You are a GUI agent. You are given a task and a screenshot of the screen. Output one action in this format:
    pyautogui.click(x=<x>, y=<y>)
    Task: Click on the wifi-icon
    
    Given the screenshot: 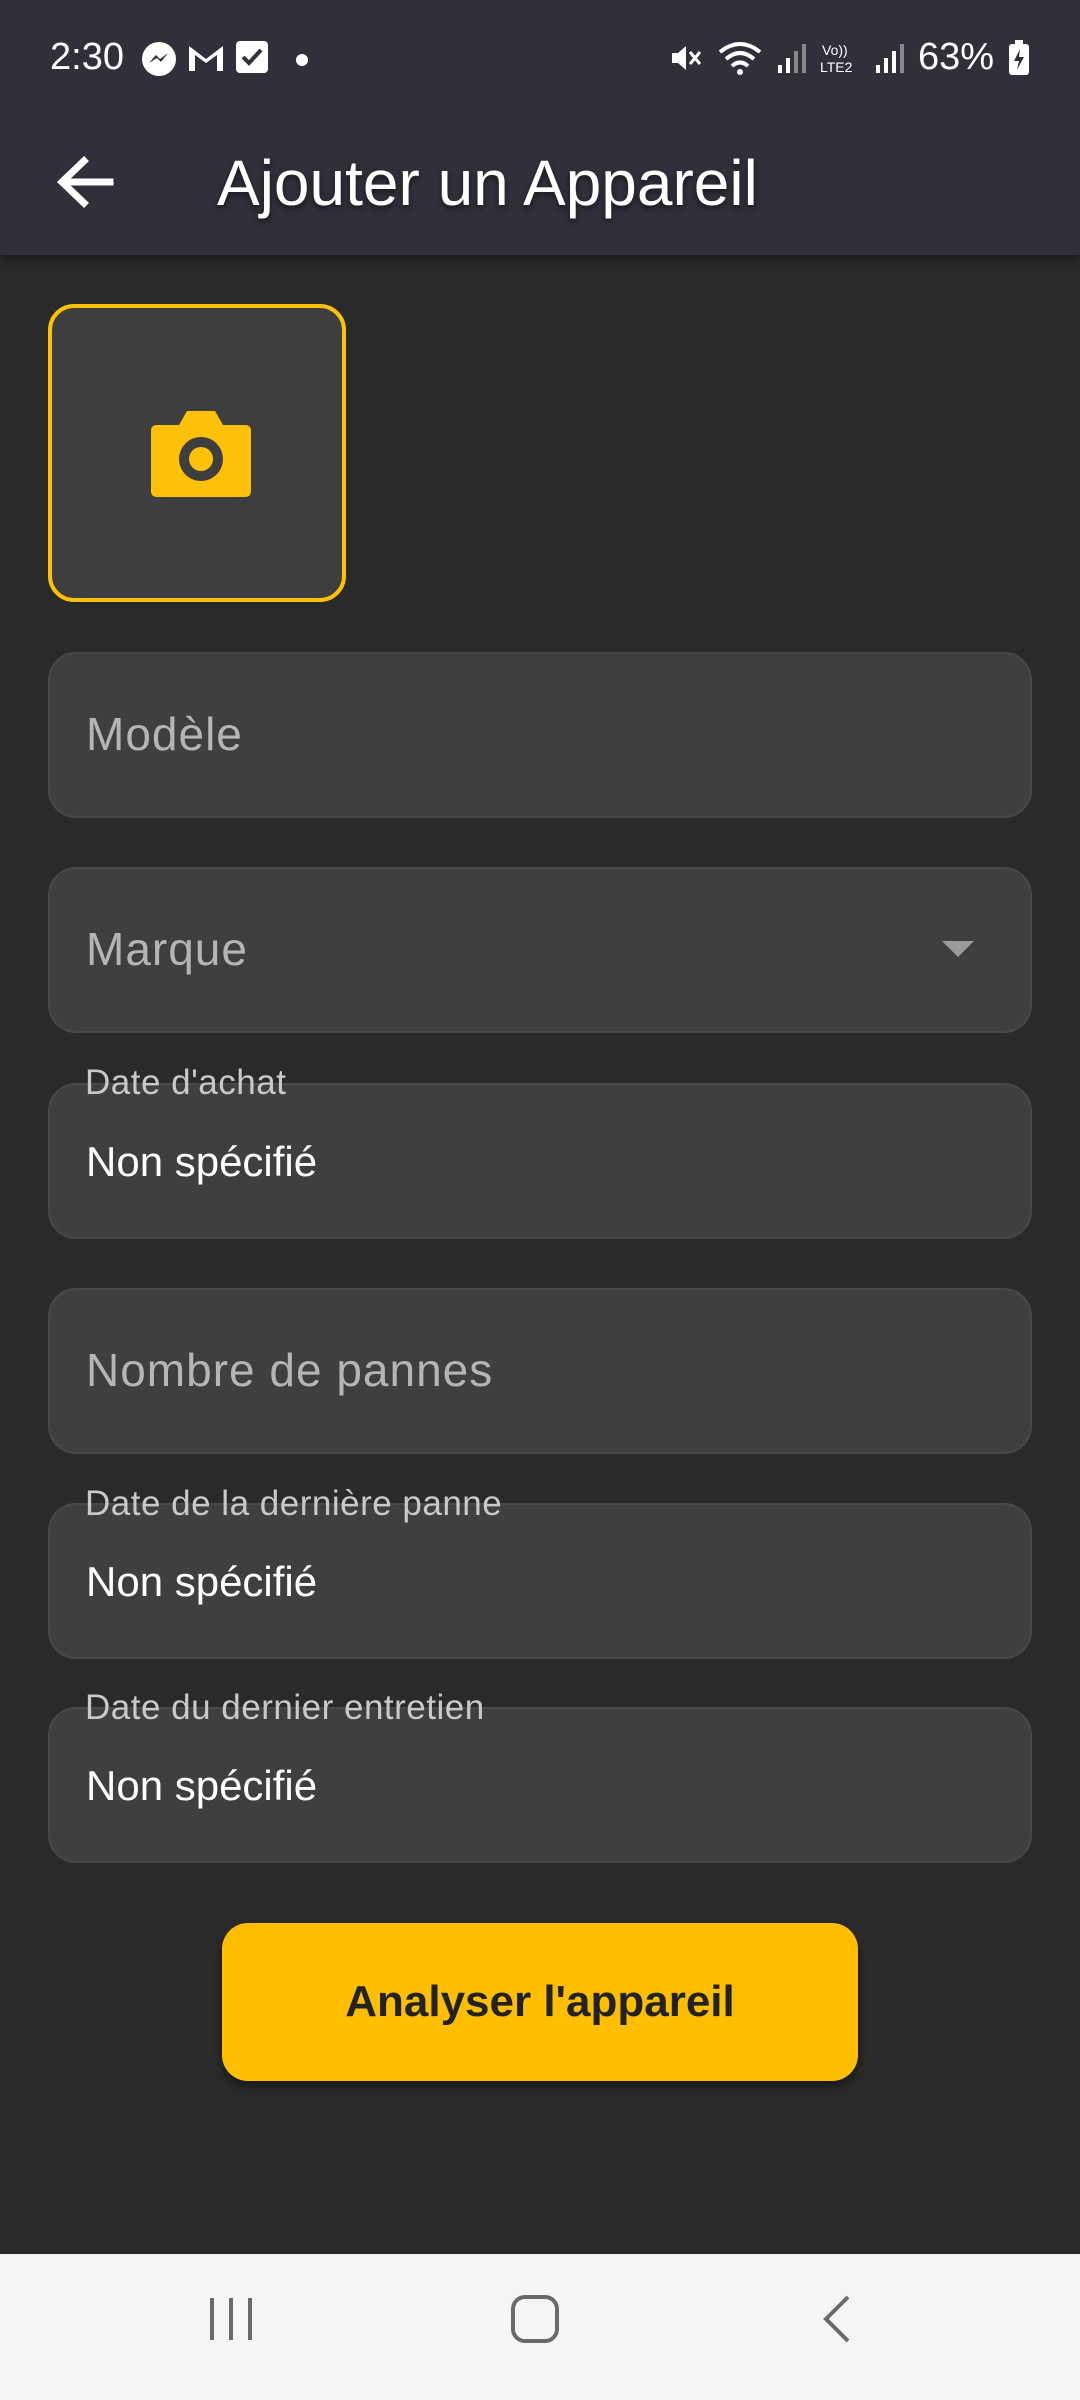 What is the action you would take?
    pyautogui.click(x=740, y=58)
    